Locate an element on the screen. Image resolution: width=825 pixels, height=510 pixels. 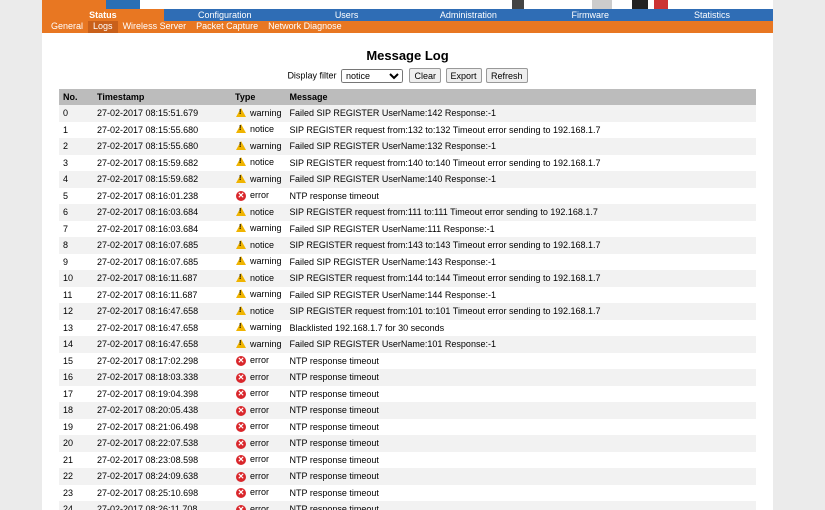
refresh-button: Refresh is located at coordinates (507, 75).